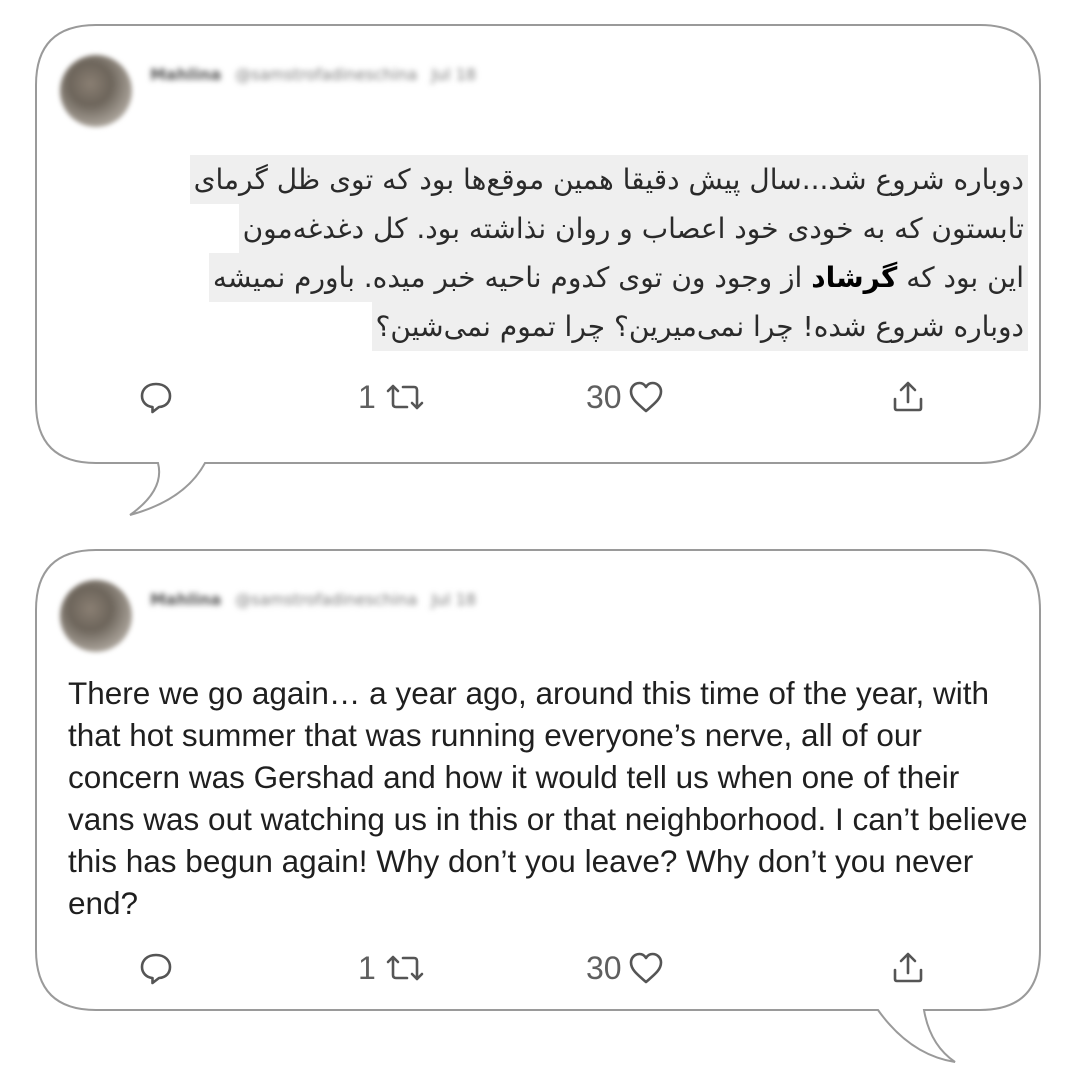 The height and width of the screenshot is (1080, 1080). I want to click on gershad-keyword: گرشاد, so click(854, 277).